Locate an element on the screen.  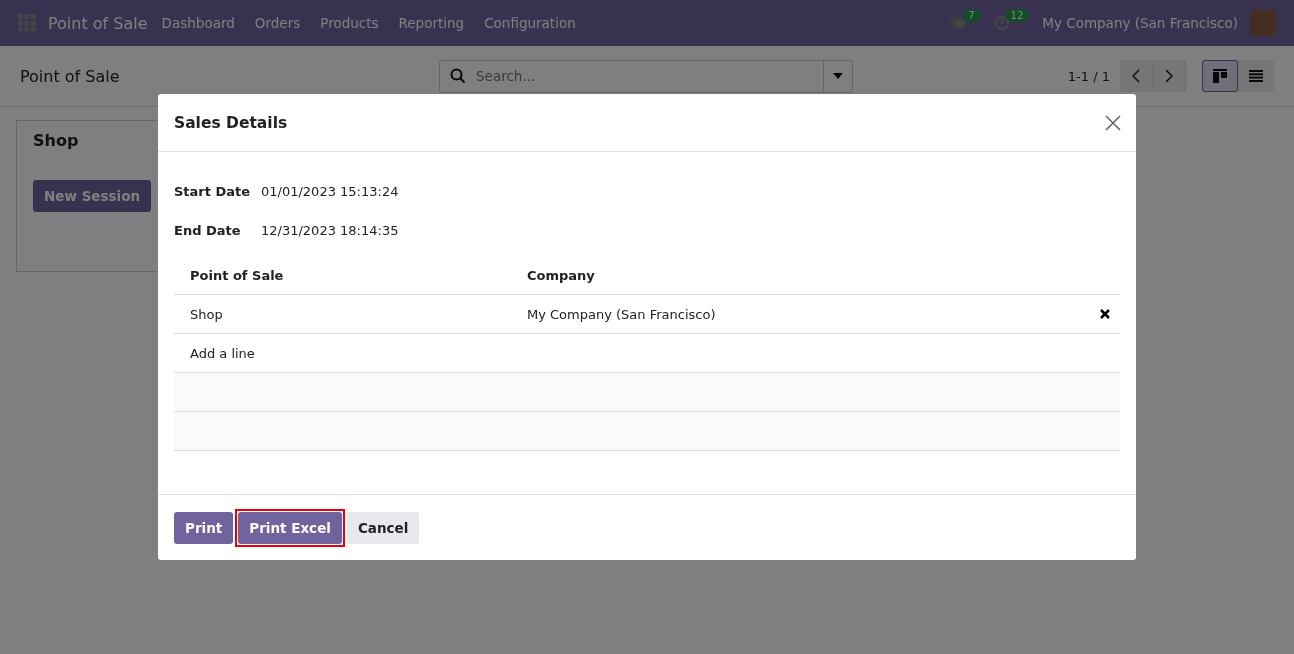
company-switcher: My Company (San Francisco) is located at coordinates (1140, 23).